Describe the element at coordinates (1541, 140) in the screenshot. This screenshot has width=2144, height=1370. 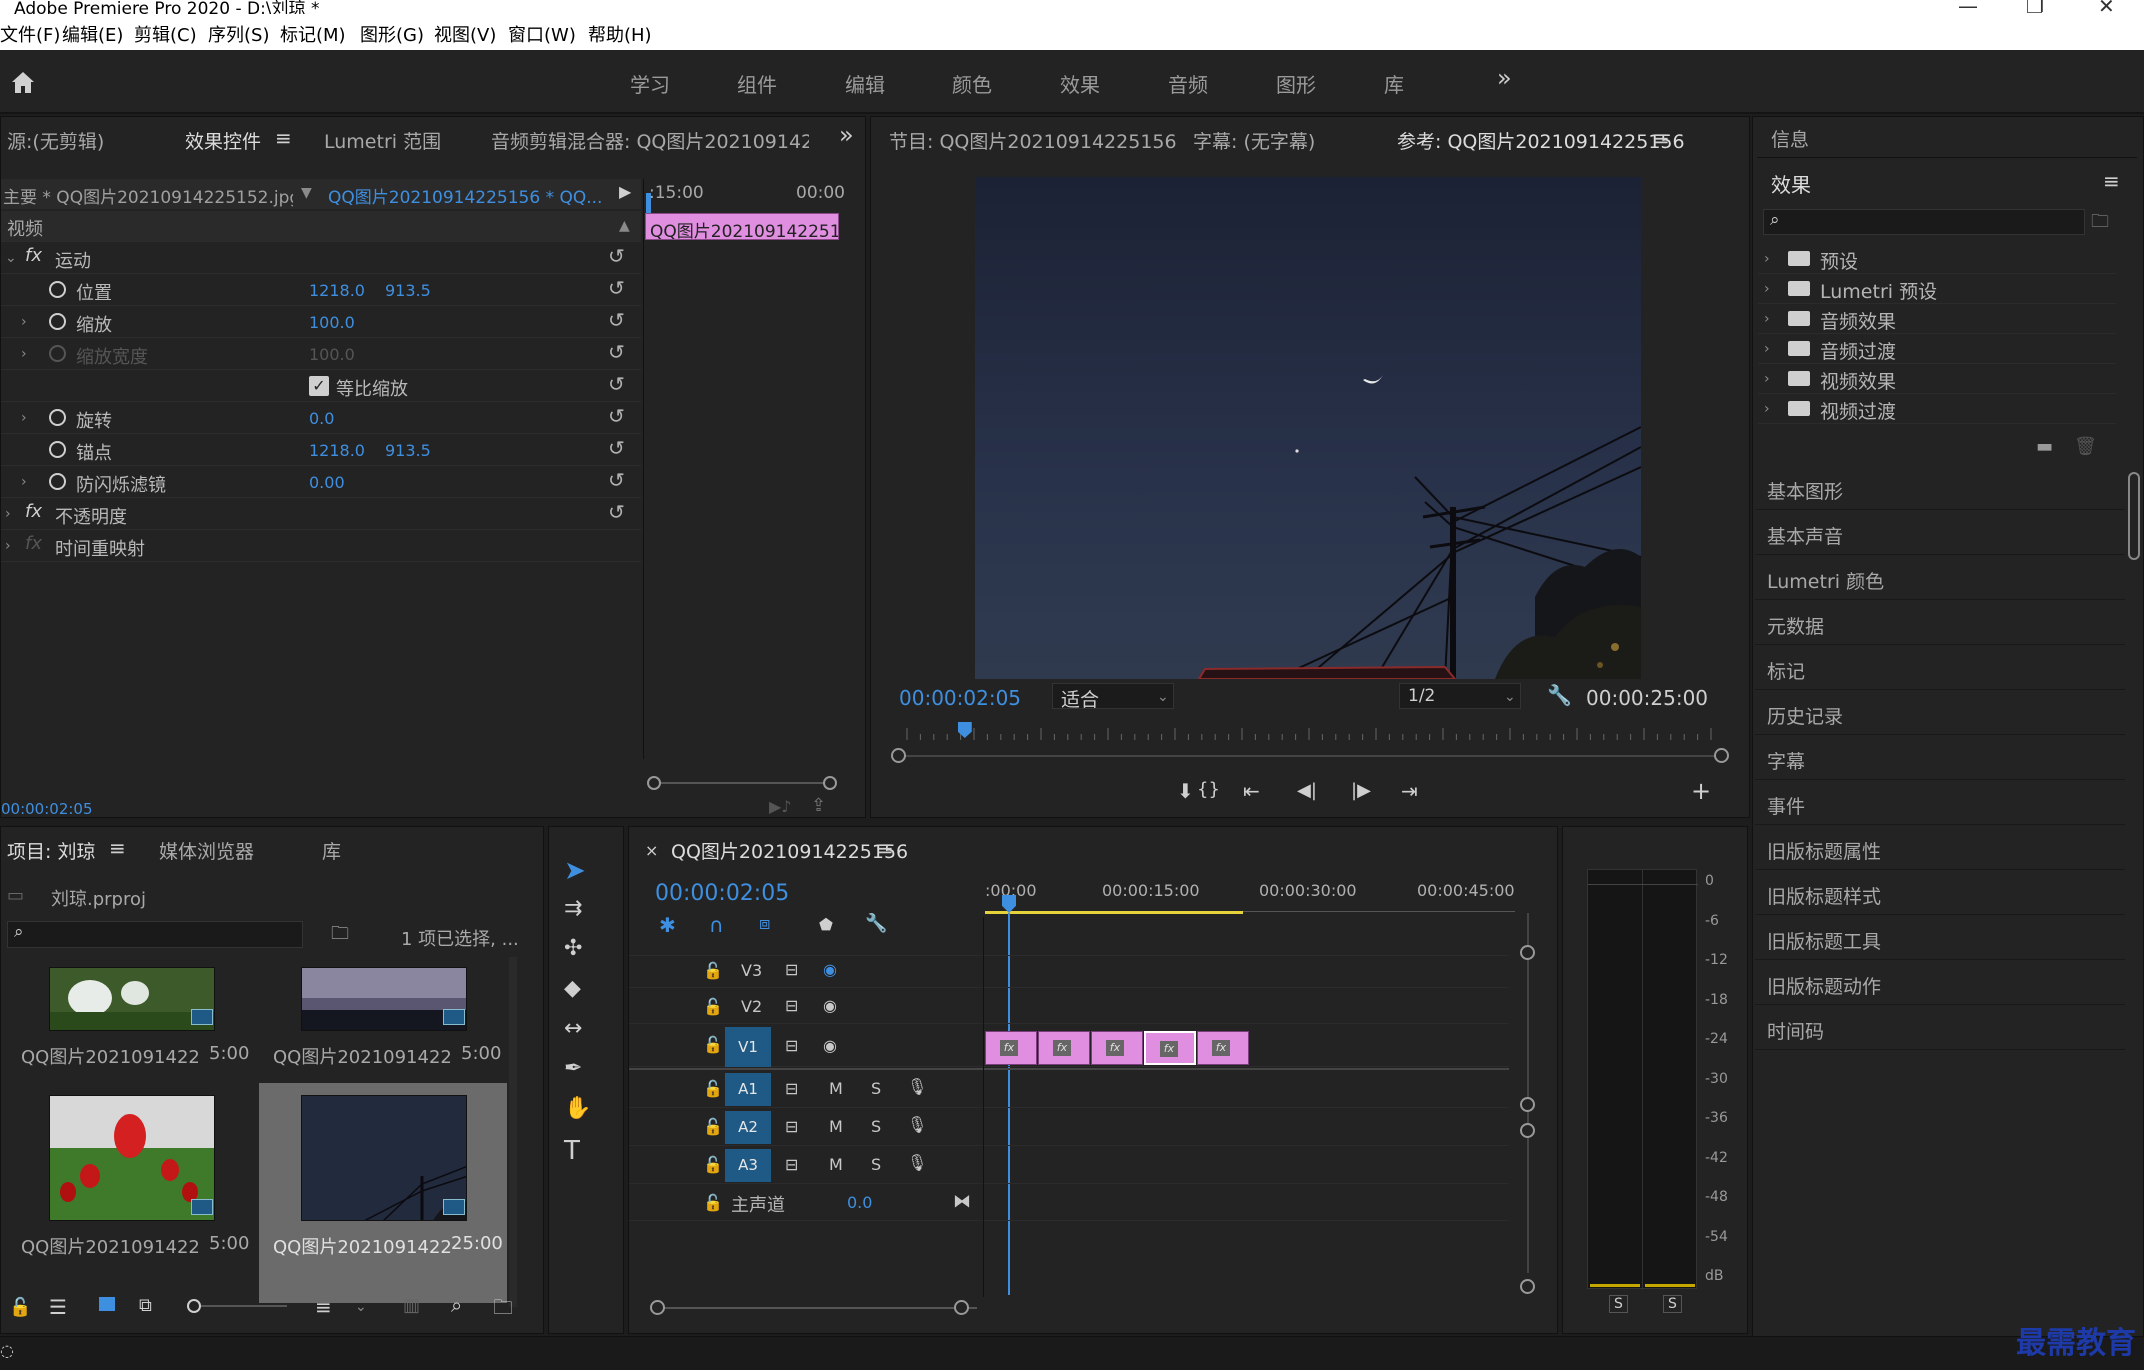
I see `tab-reference: 参考: QQ图片20210914225156` at that location.